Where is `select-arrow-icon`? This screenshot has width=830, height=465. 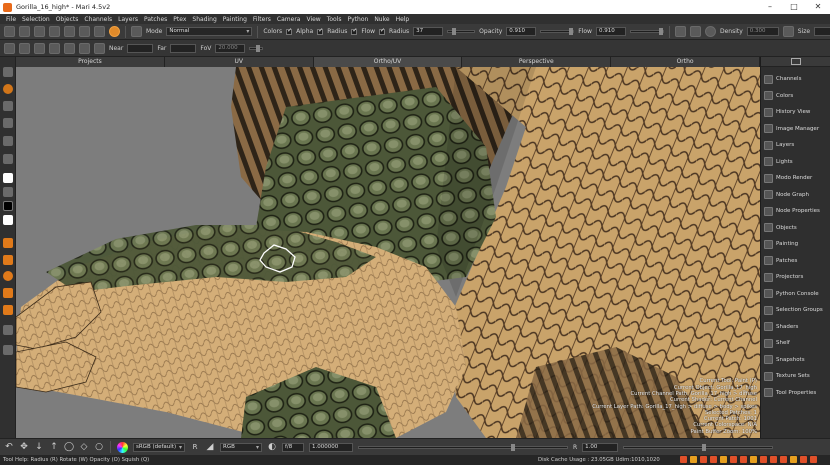
select-arrow-icon is located at coordinates (8, 72).